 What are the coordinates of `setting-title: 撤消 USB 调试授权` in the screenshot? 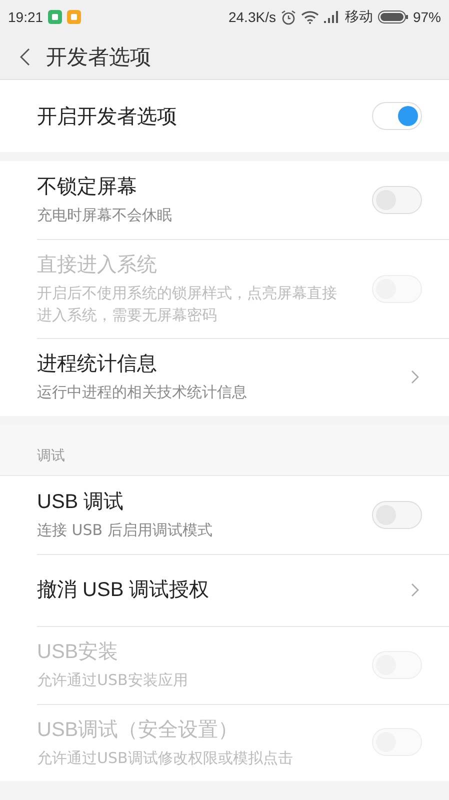 It's located at (123, 591).